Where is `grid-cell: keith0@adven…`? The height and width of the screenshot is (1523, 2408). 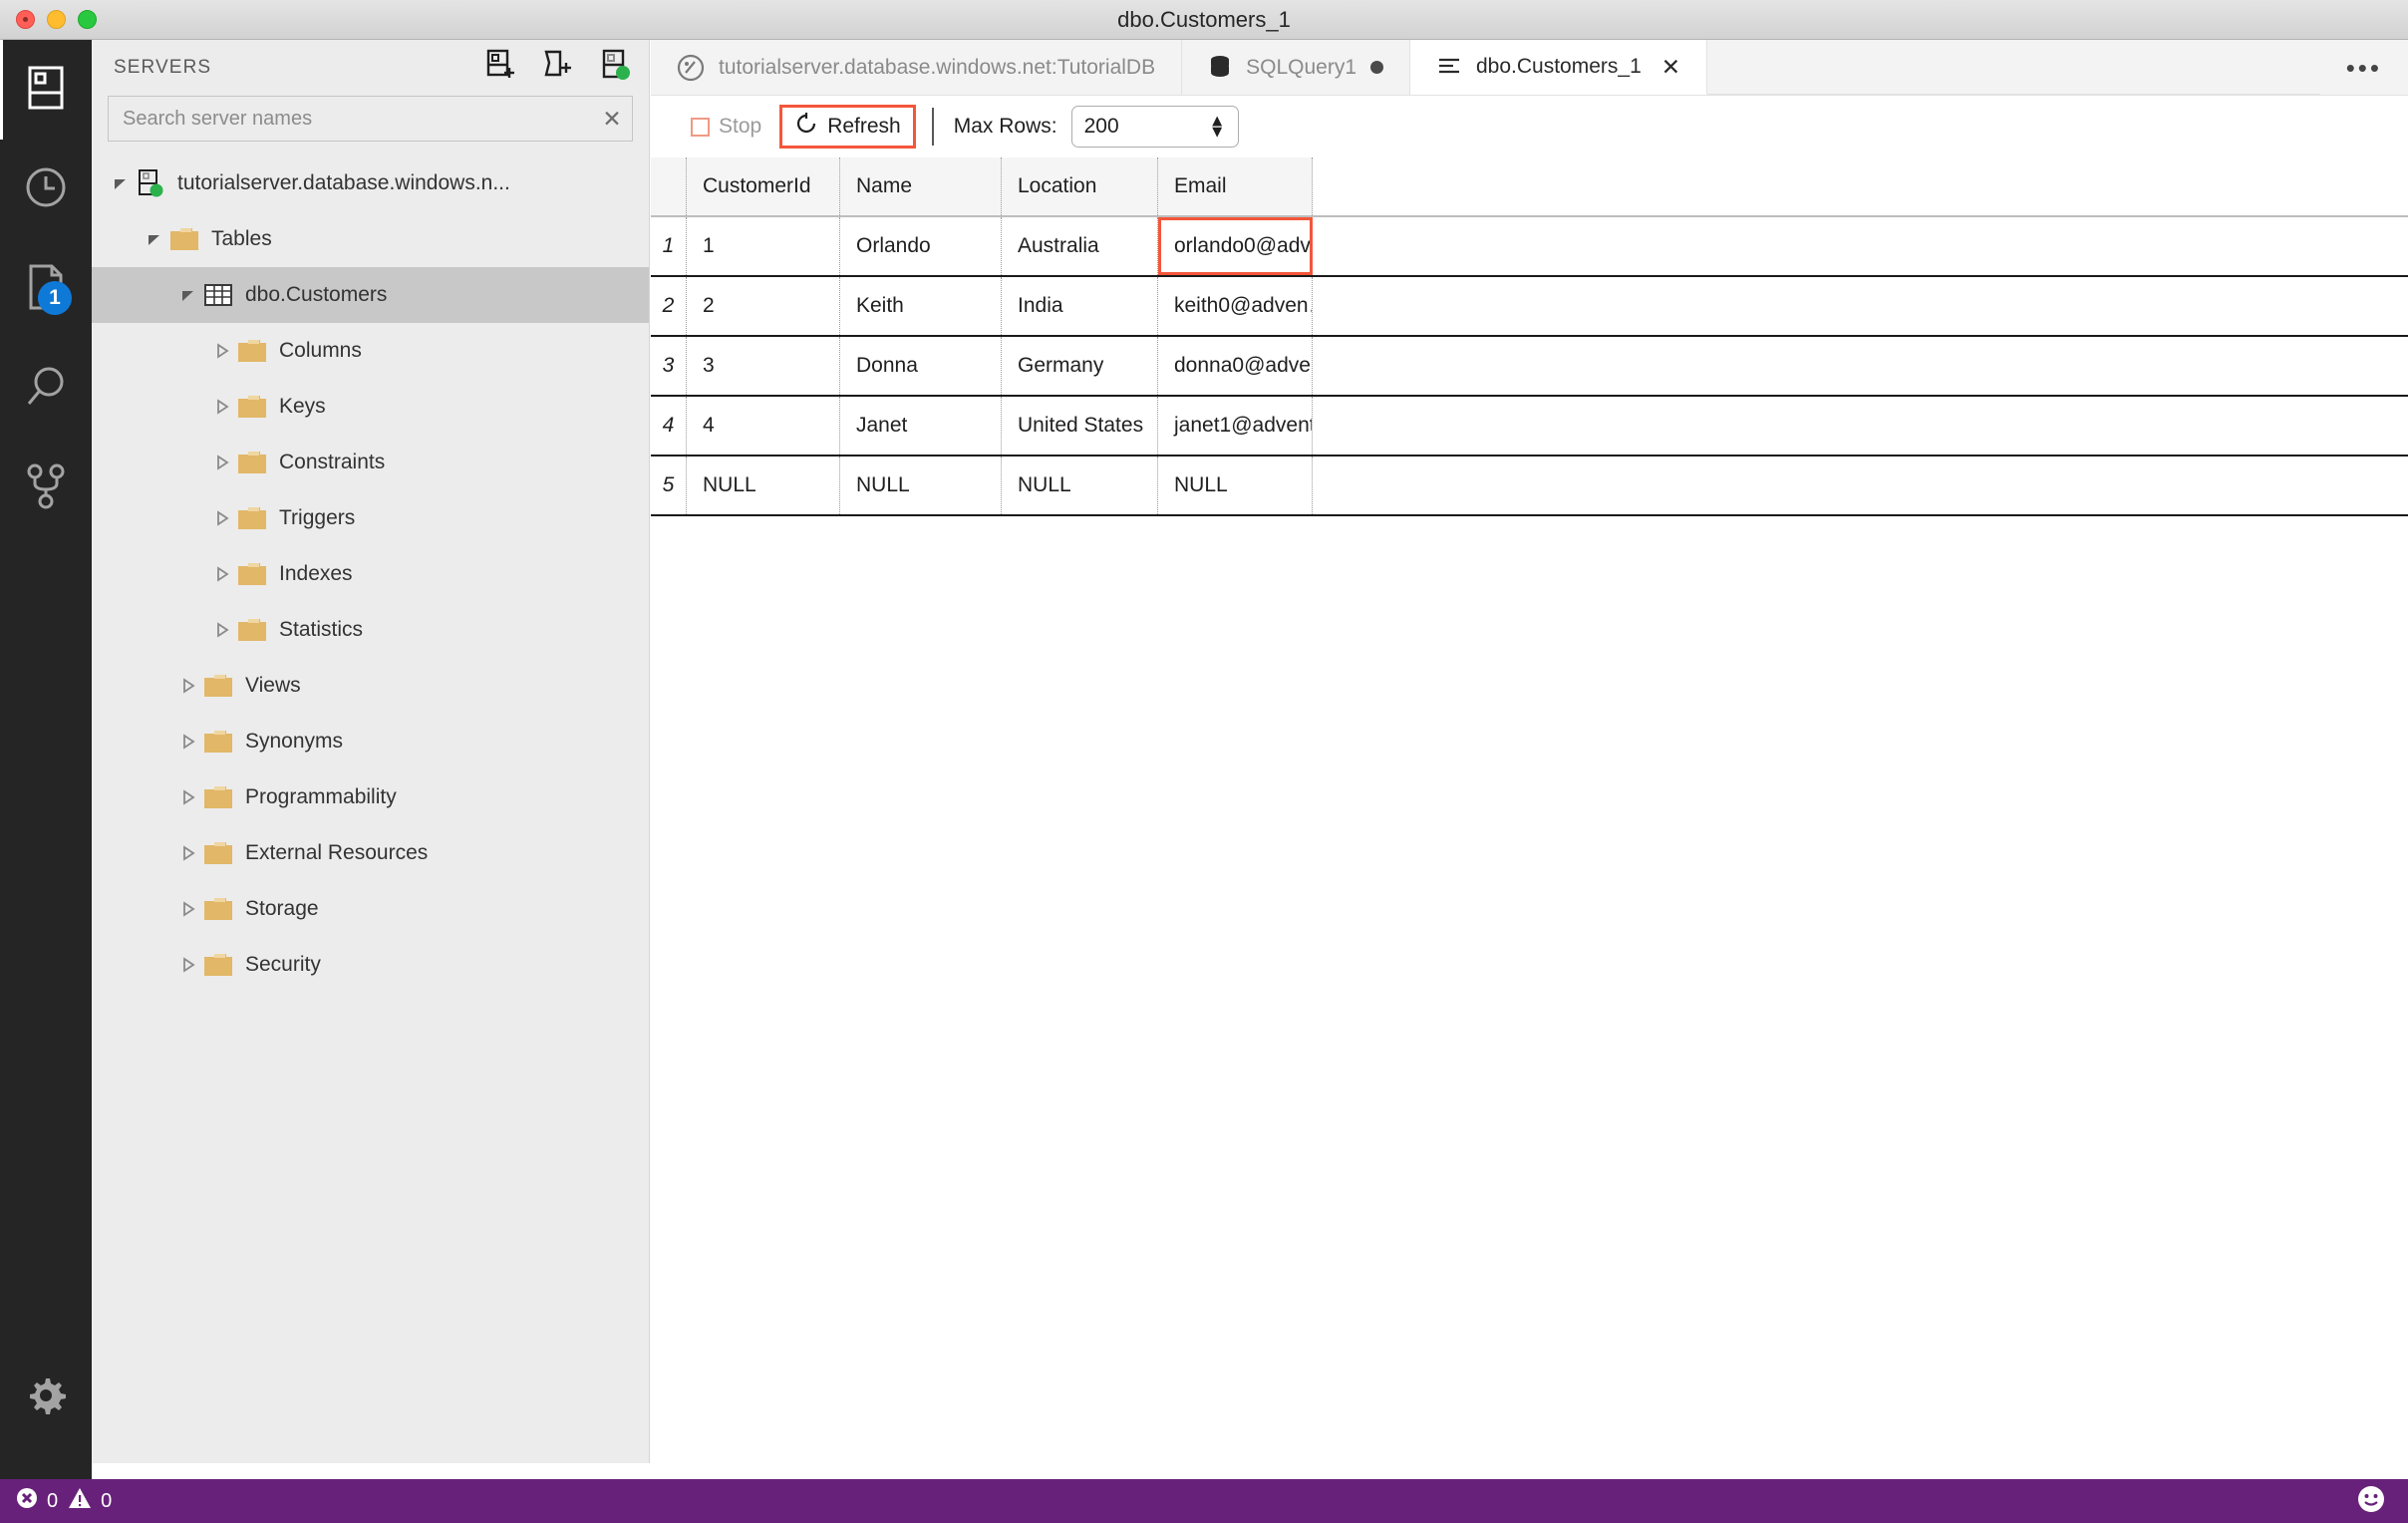
grid-cell: keith0@adven… is located at coordinates (1235, 306).